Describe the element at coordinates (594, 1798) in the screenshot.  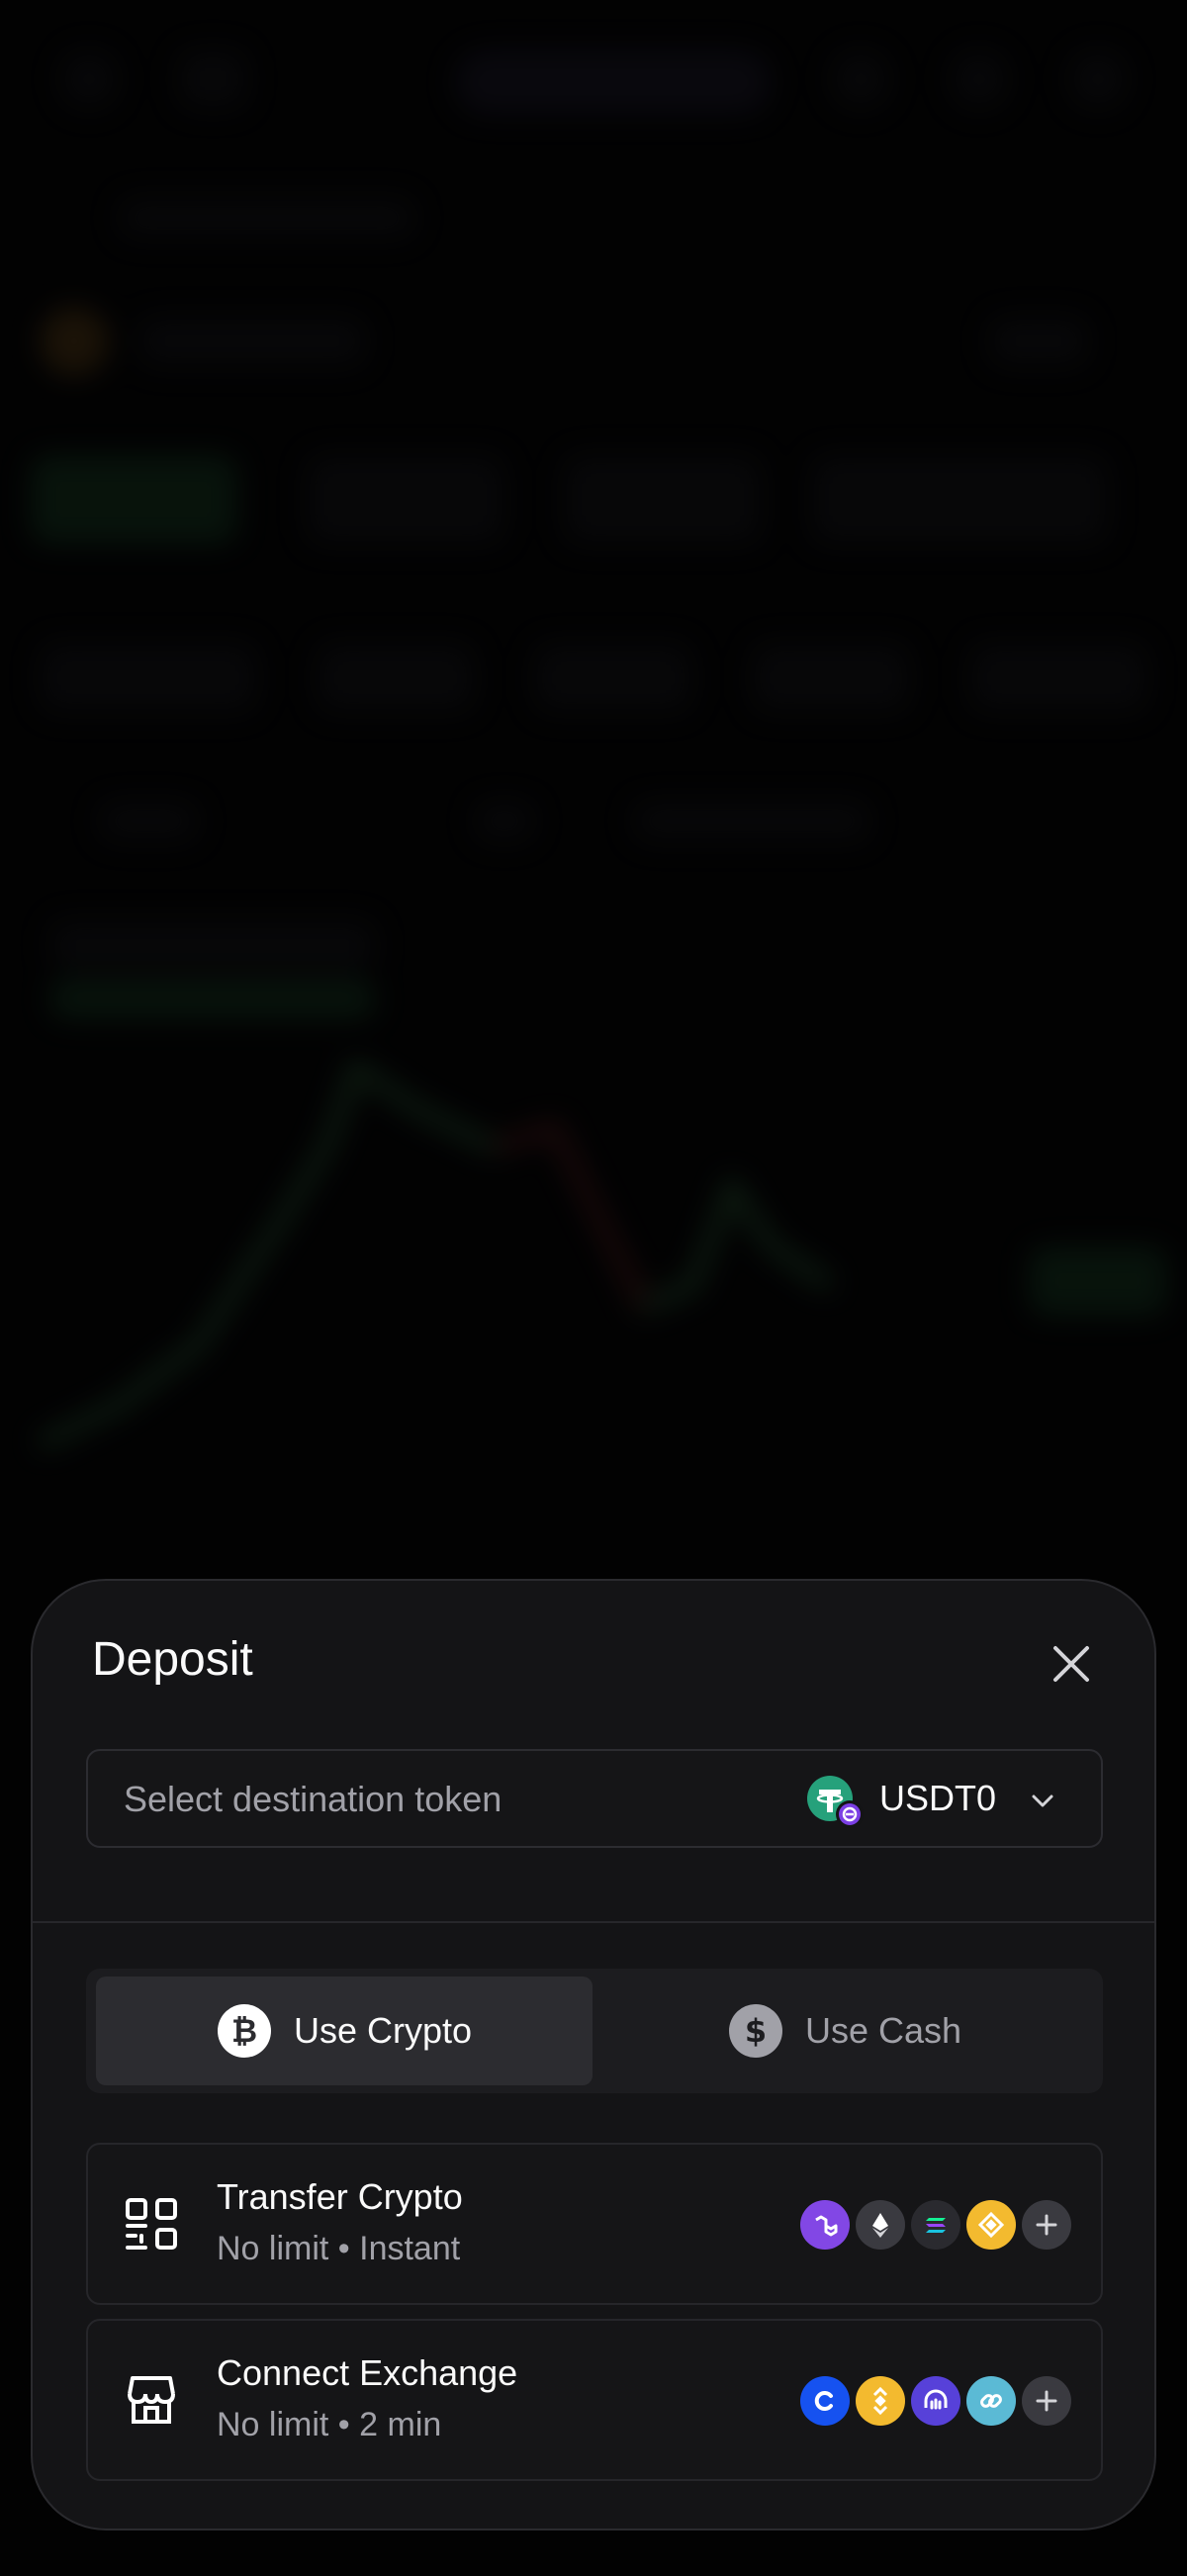
I see `destination-token-select: Select destination token USDT0` at that location.